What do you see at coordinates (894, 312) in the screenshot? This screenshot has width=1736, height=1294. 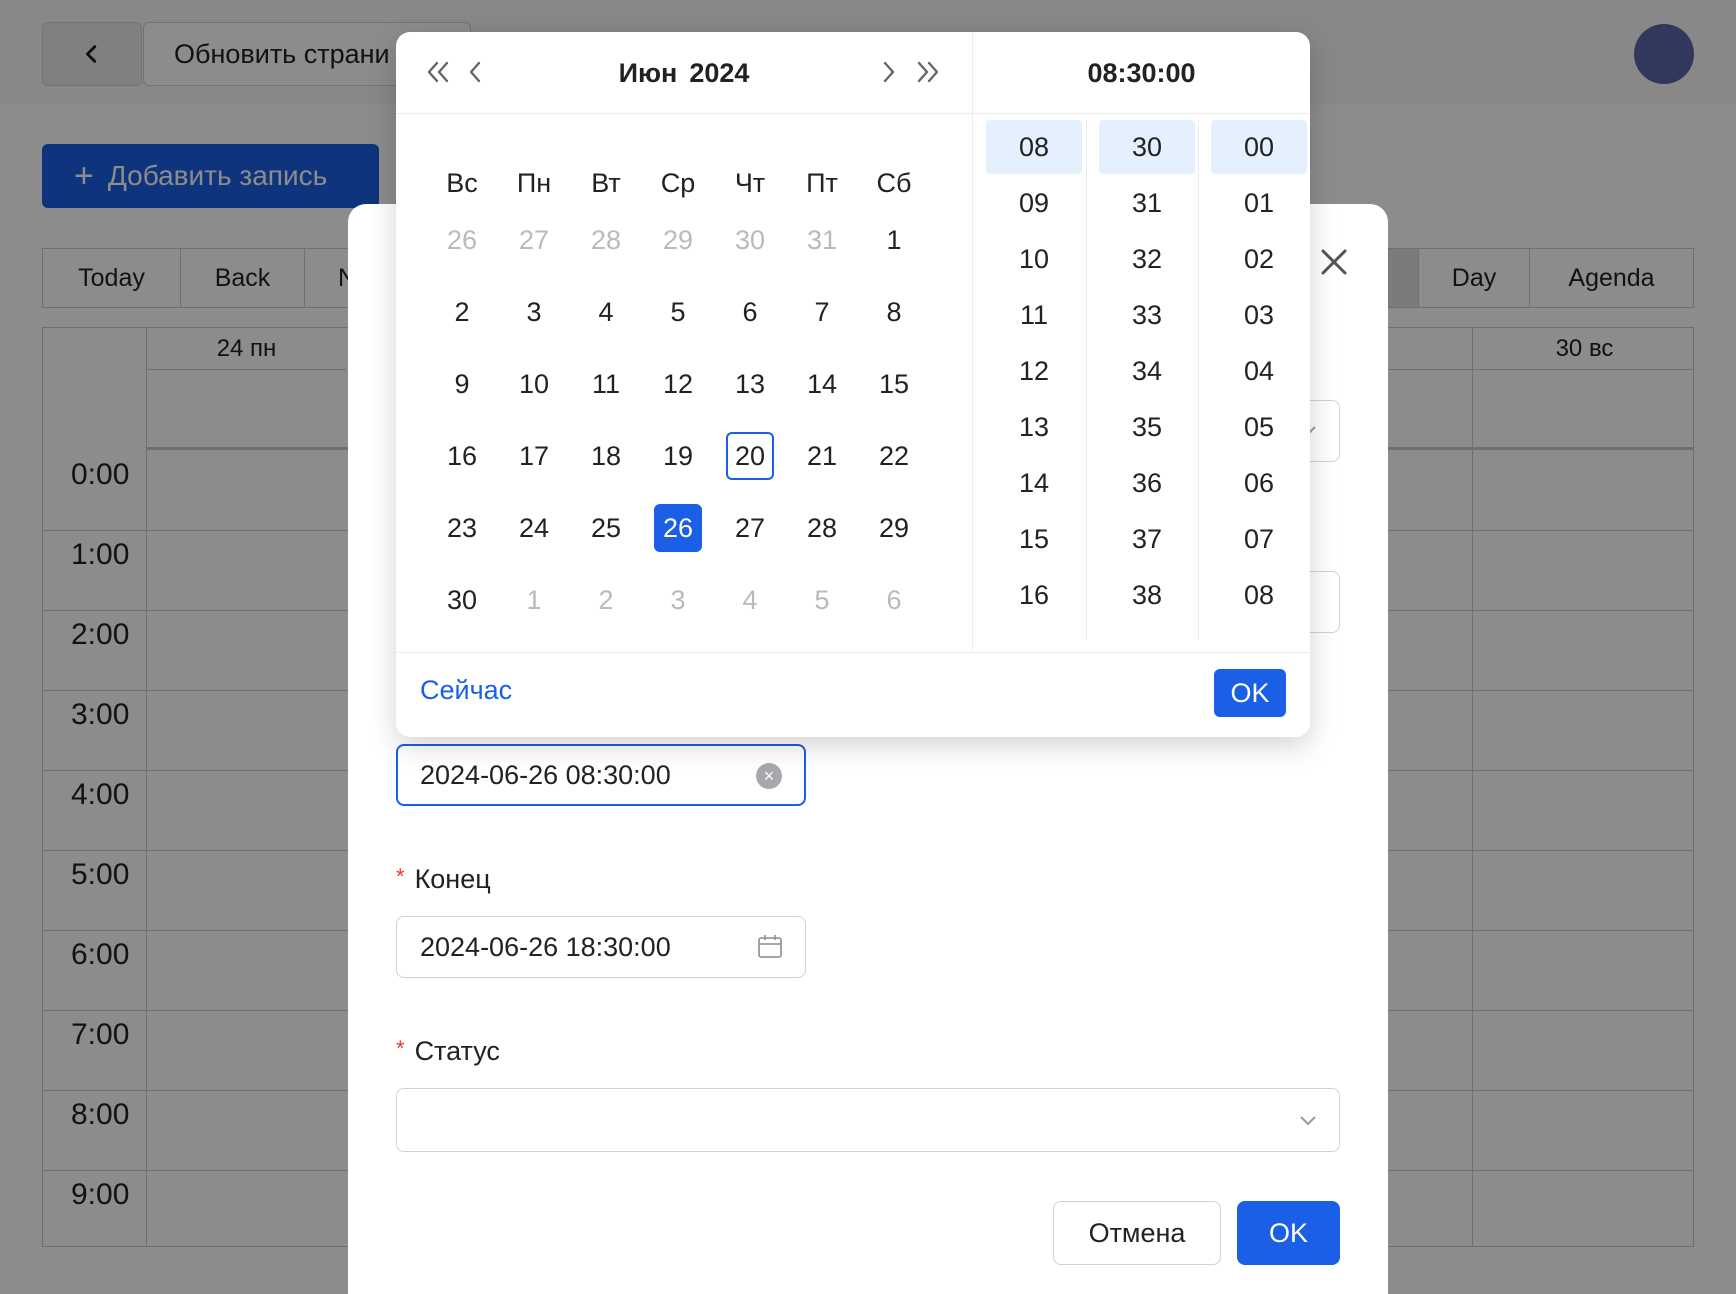 I see `day-cell: 8` at bounding box center [894, 312].